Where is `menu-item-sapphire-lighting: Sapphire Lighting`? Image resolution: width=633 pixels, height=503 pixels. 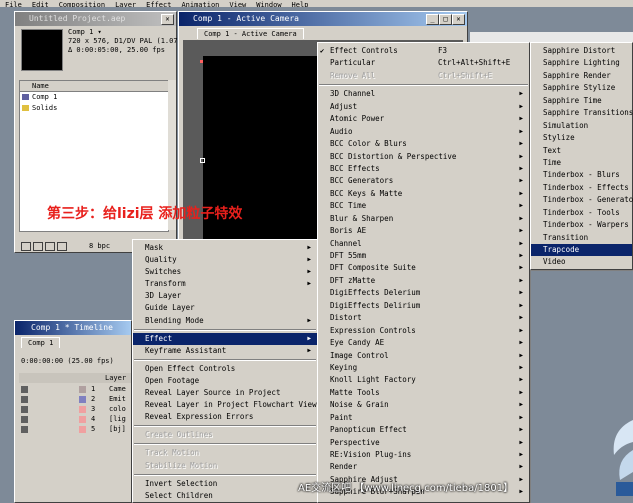
menu-item-sapphire-lighting: Sapphire Lighting is located at coordinates (581, 63).